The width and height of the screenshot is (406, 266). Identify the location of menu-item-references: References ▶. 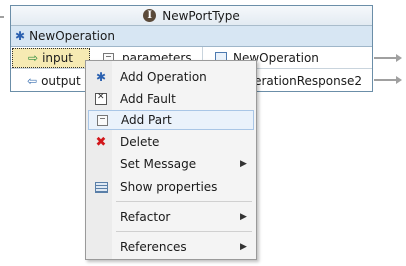
(171, 247).